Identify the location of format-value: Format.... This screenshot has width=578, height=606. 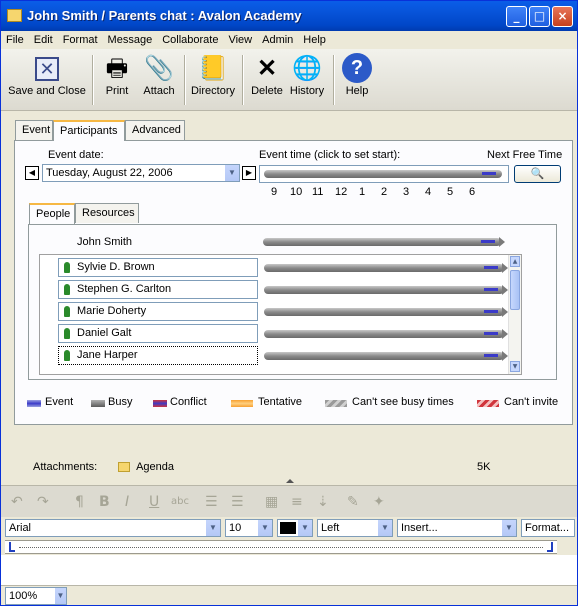
(547, 528).